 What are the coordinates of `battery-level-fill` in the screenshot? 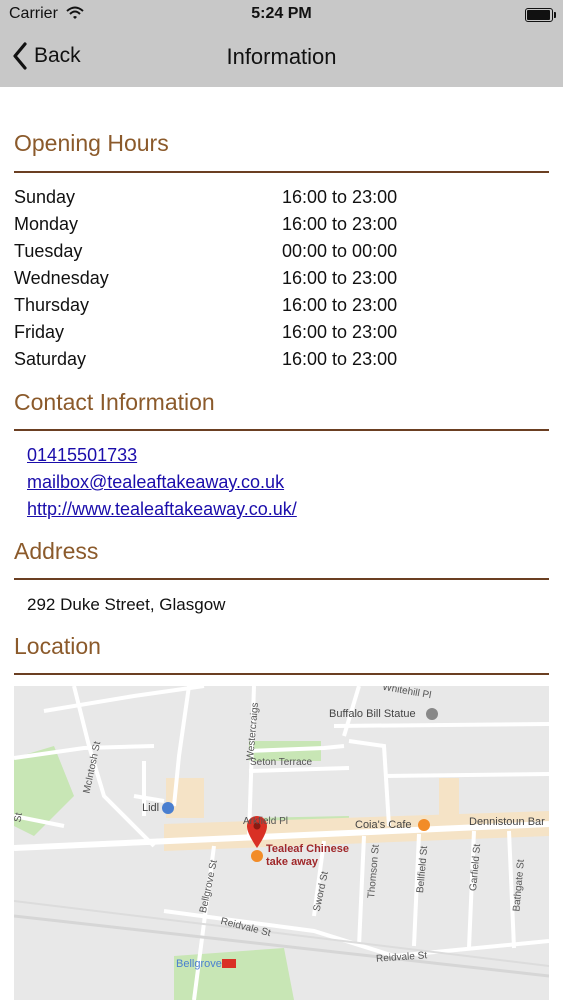 It's located at (538, 15).